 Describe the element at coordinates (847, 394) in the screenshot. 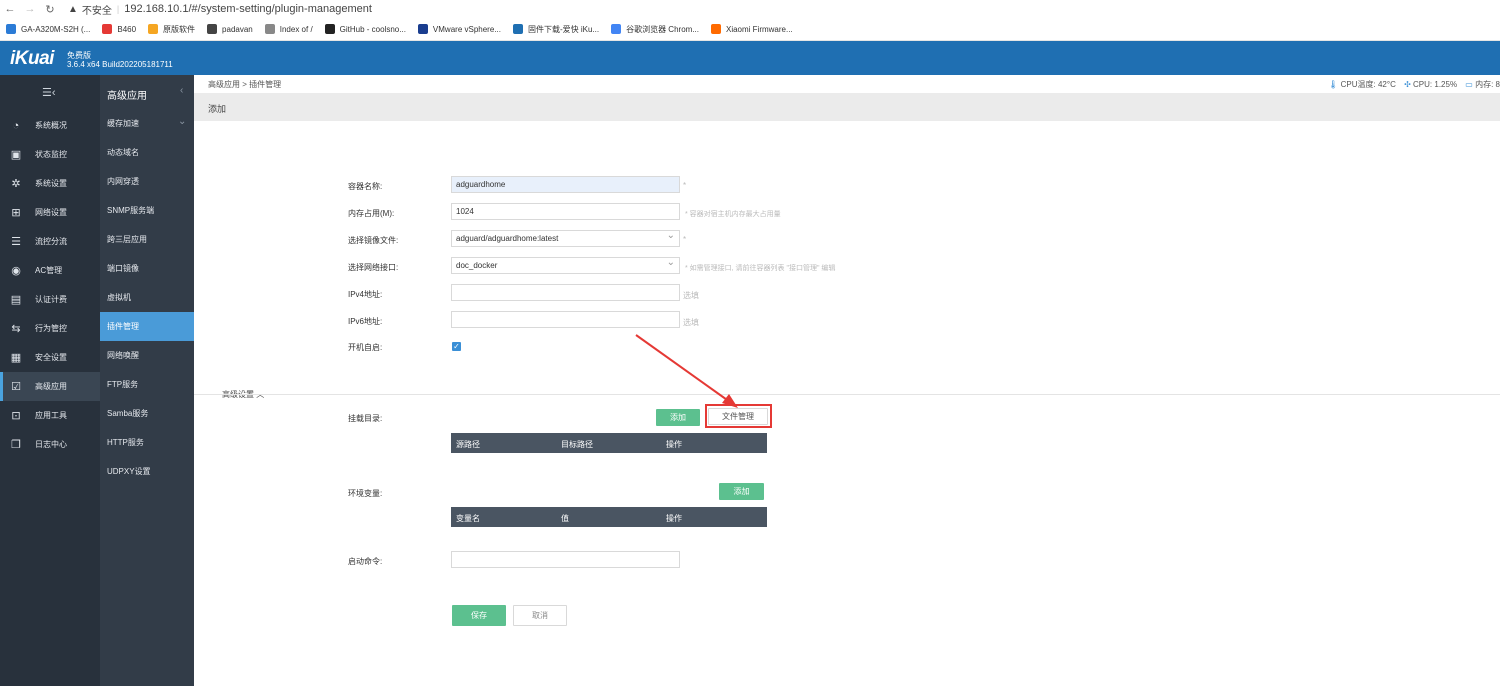

I see `section-divider` at that location.